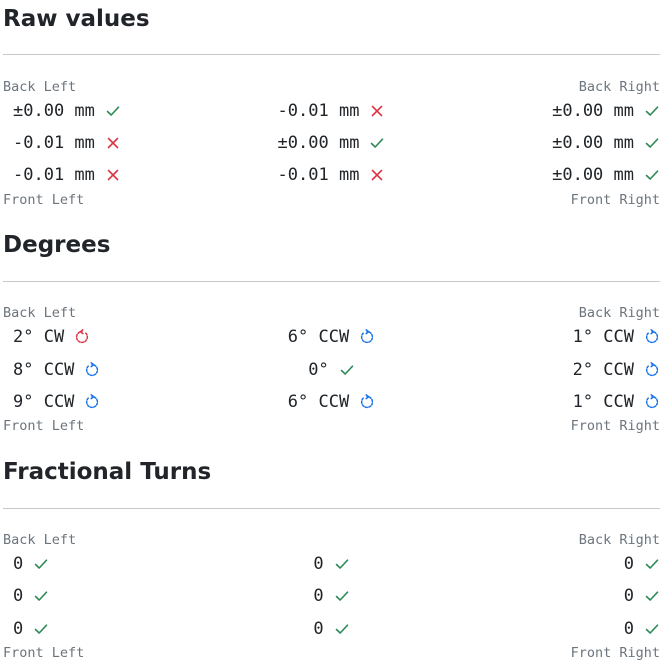 Image resolution: width=671 pixels, height=671 pixels. I want to click on table-row: -0.01 mm ±0.00 mm ±0.00 mm, so click(331, 143).